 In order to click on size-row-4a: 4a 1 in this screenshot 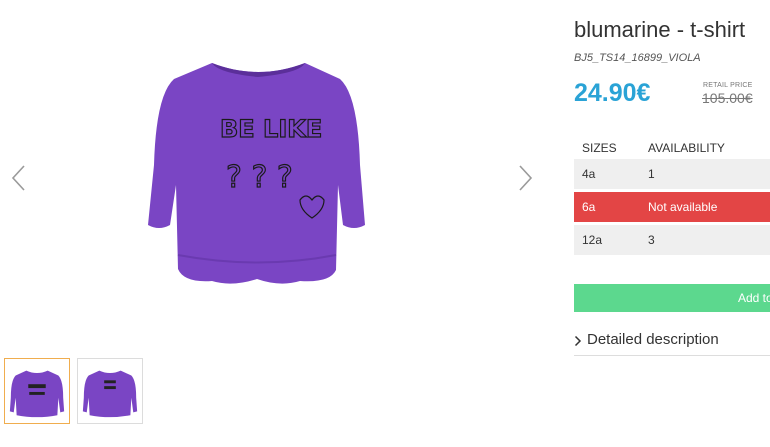, I will do `click(672, 174)`.